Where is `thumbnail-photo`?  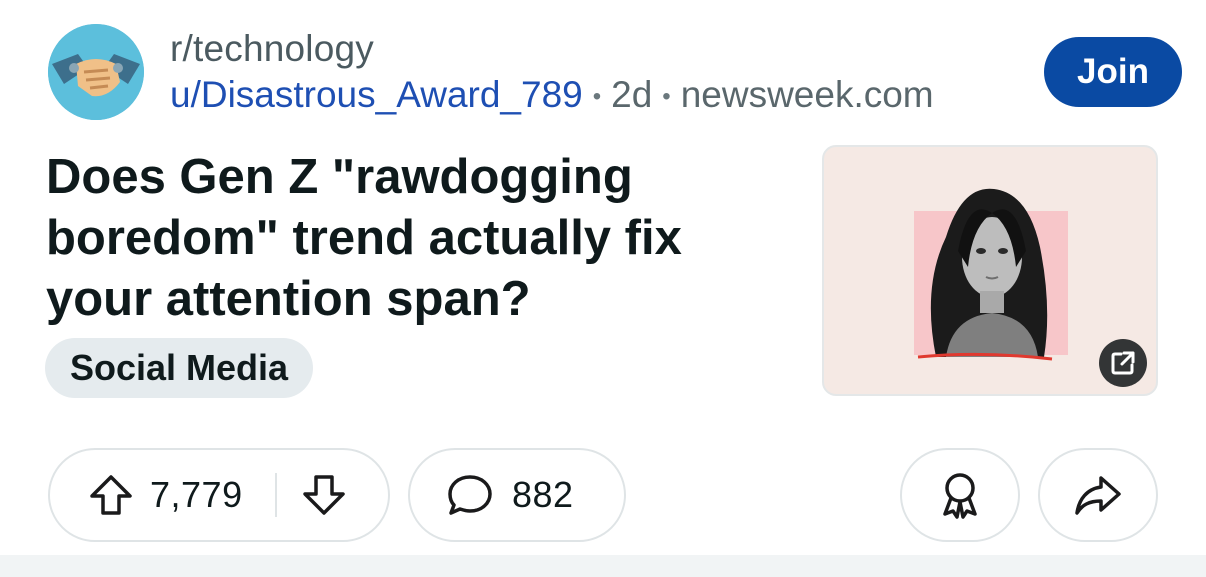 thumbnail-photo is located at coordinates (991, 274).